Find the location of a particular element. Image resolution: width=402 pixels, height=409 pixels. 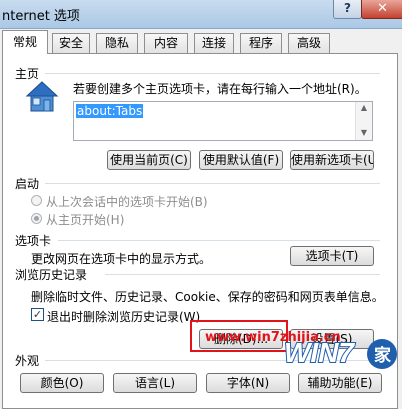

colors-button: 颜色(O) is located at coordinates (62, 383).